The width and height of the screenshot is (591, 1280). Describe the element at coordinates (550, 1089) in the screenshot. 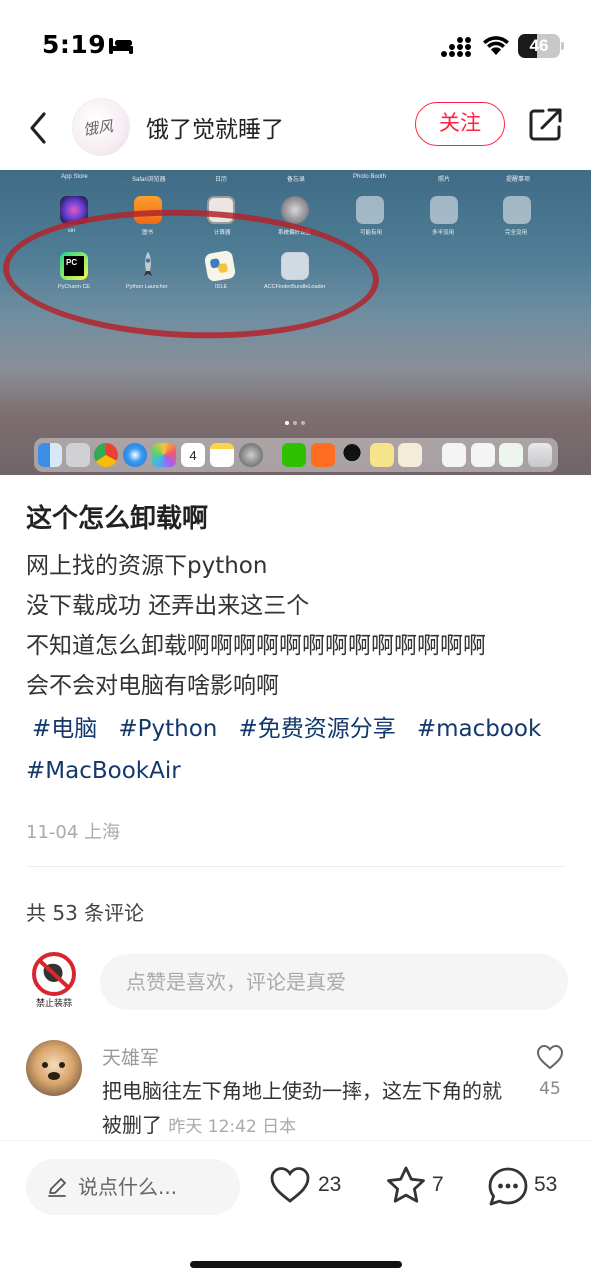

I see `comment-like-count: 45` at that location.